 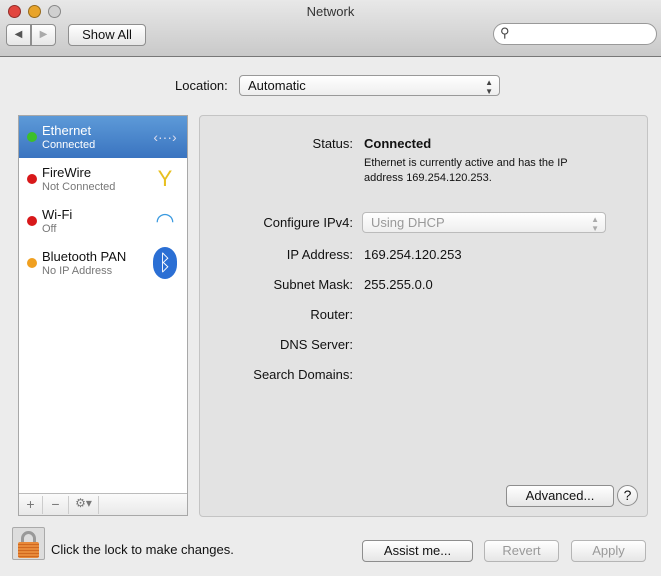 I want to click on configure-ipv4-select: Using DHCP ▲ ▼, so click(x=484, y=222).